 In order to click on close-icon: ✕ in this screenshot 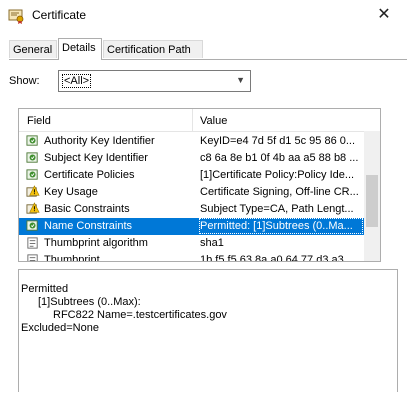, I will do `click(384, 14)`.